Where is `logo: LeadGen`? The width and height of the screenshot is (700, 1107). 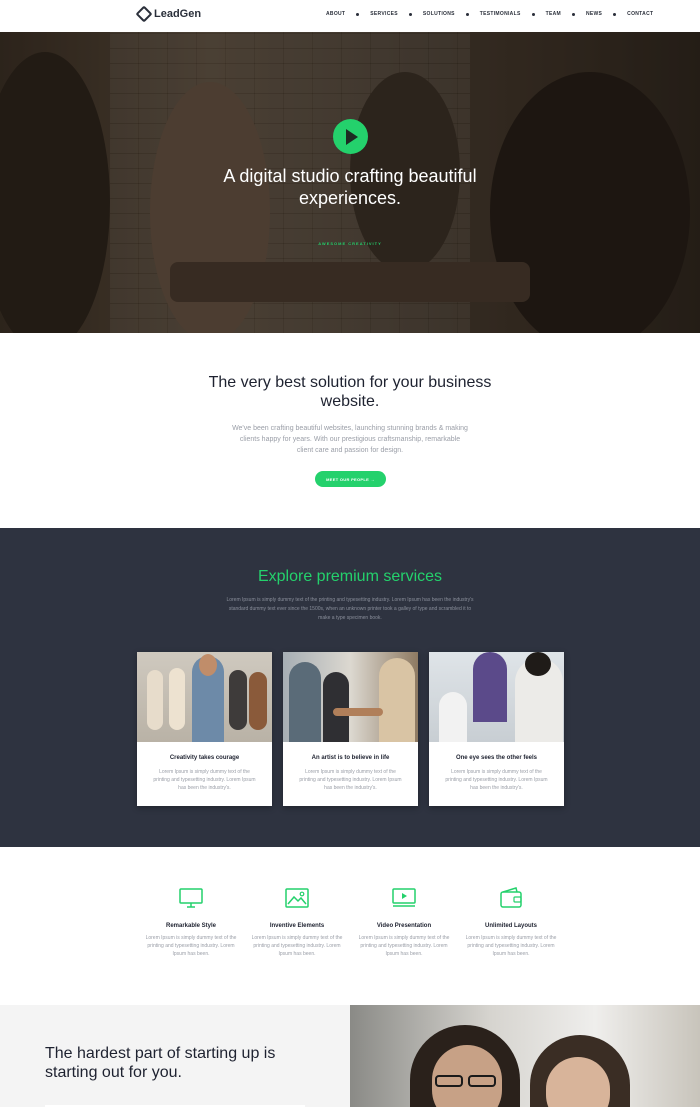
logo: LeadGen is located at coordinates (168, 14).